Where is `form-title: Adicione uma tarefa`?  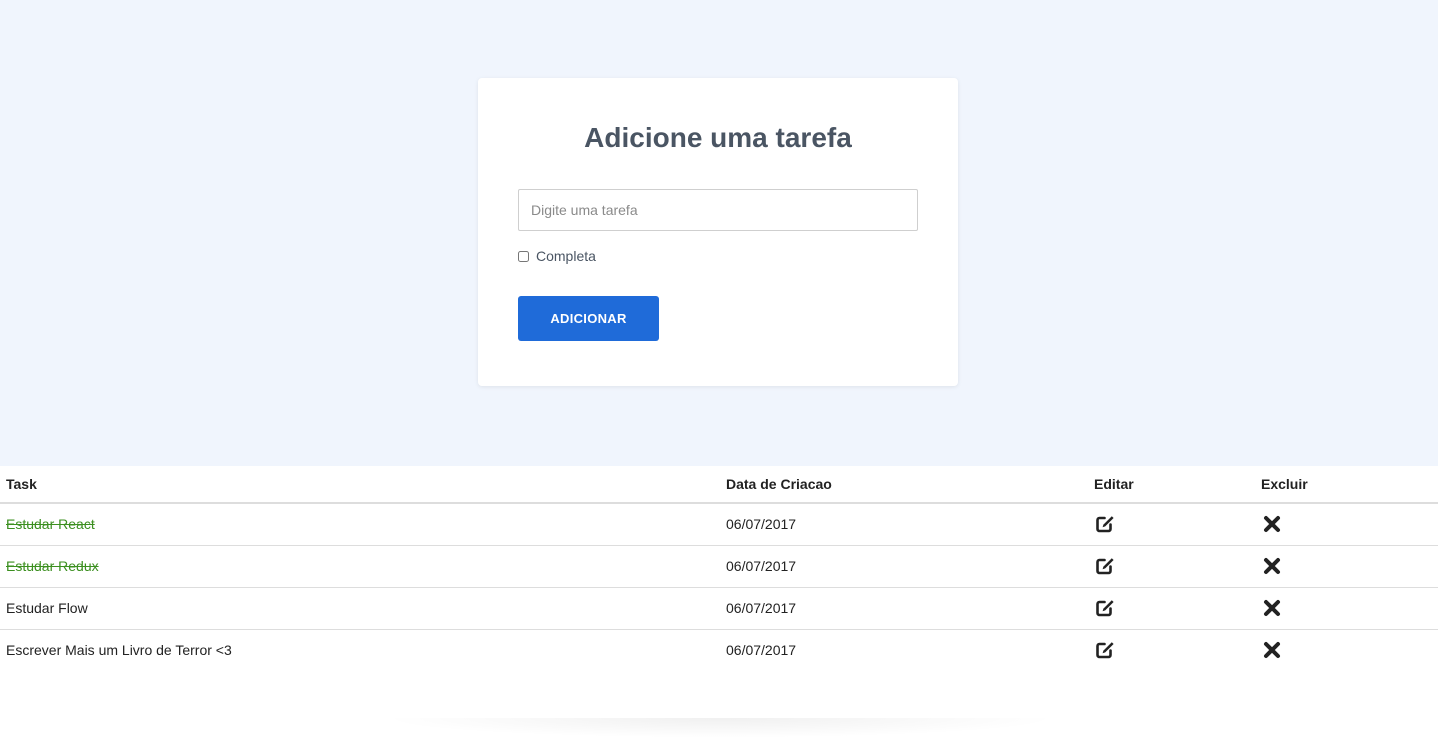 form-title: Adicione uma tarefa is located at coordinates (718, 137).